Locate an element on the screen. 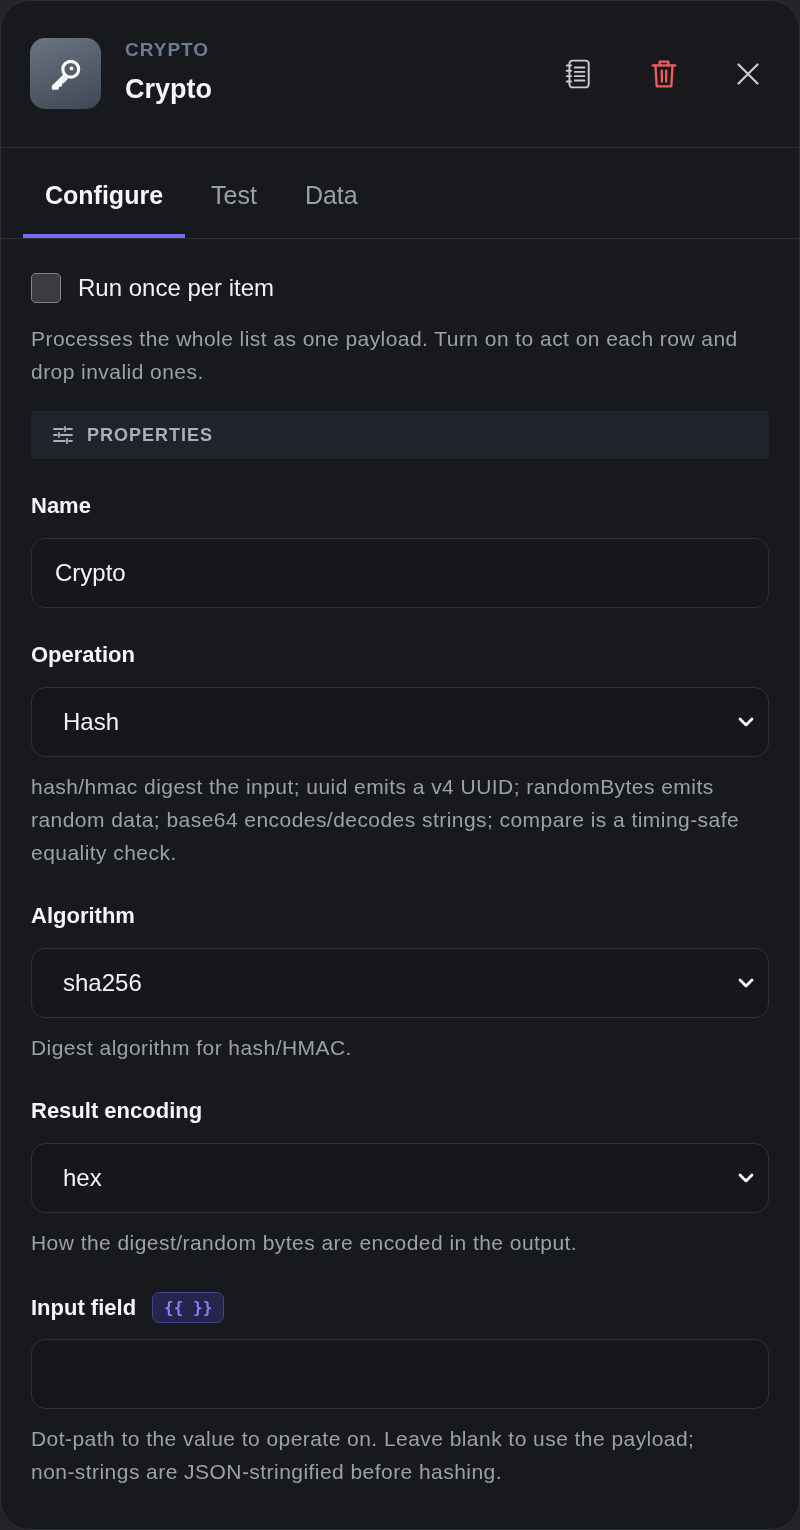  template-badge: {{ }} is located at coordinates (188, 1307).